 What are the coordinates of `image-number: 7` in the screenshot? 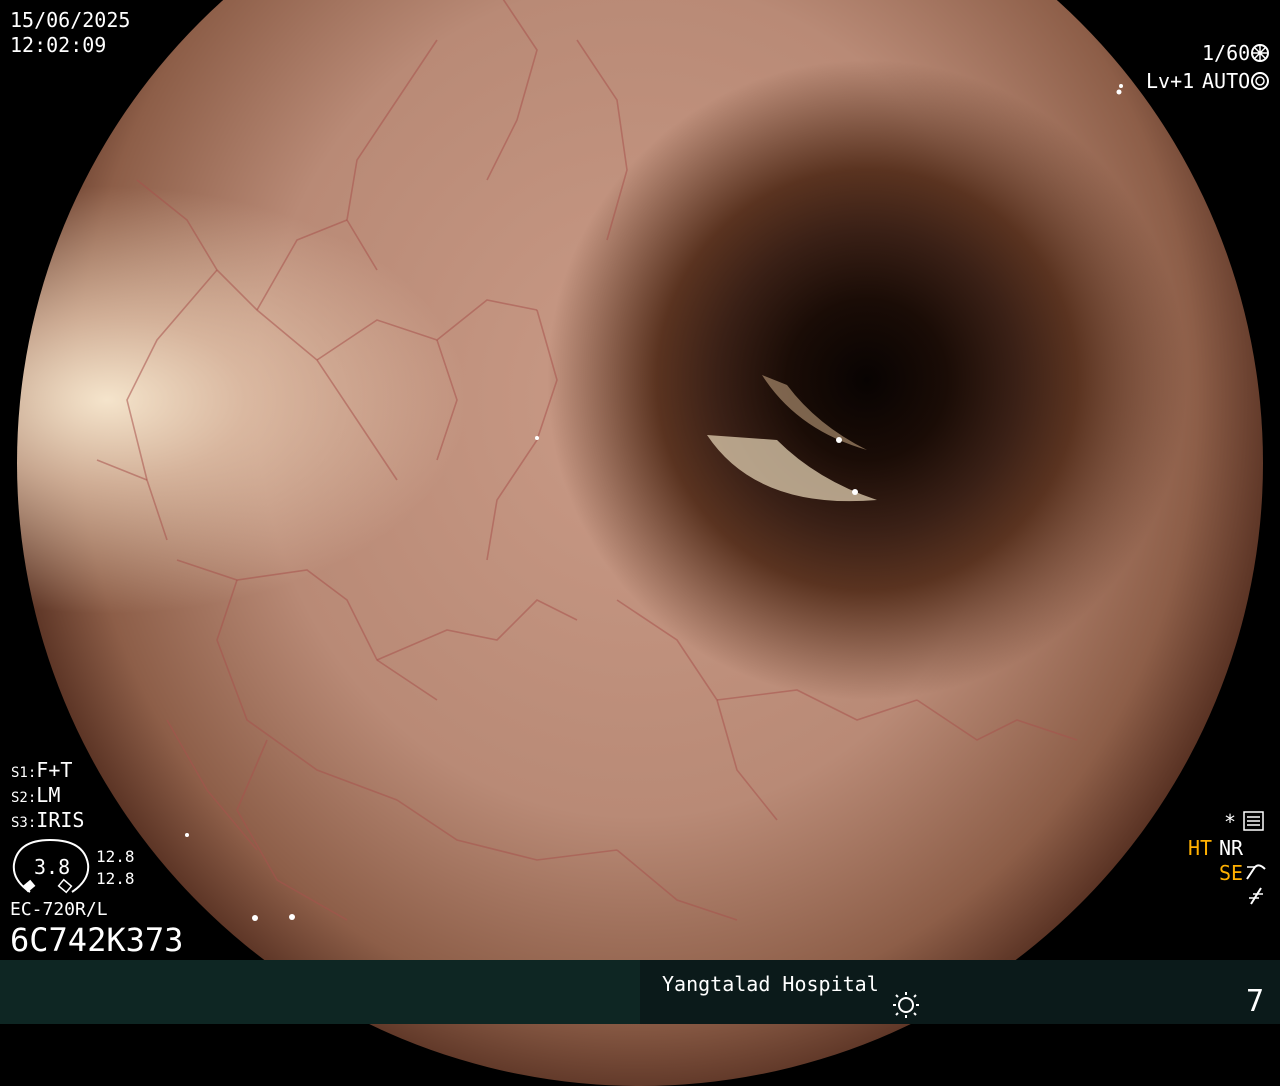 It's located at (1255, 1001).